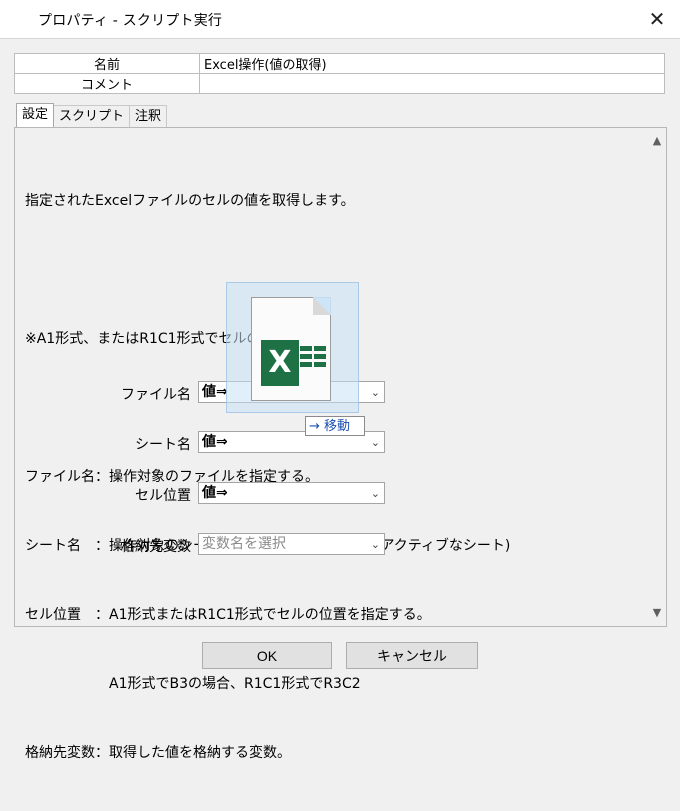  What do you see at coordinates (657, 377) in the screenshot?
I see `vertical-scrollbar: ▲ ▼` at bounding box center [657, 377].